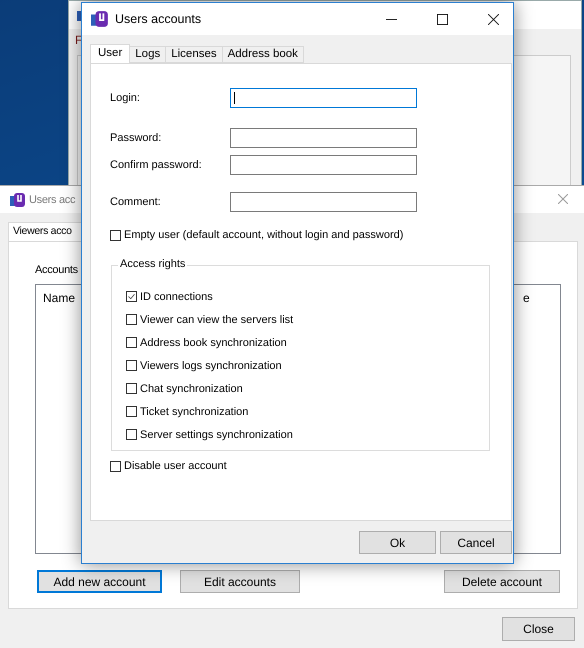  I want to click on checkbox-label: Empty user (default account, without login and password), so click(264, 235).